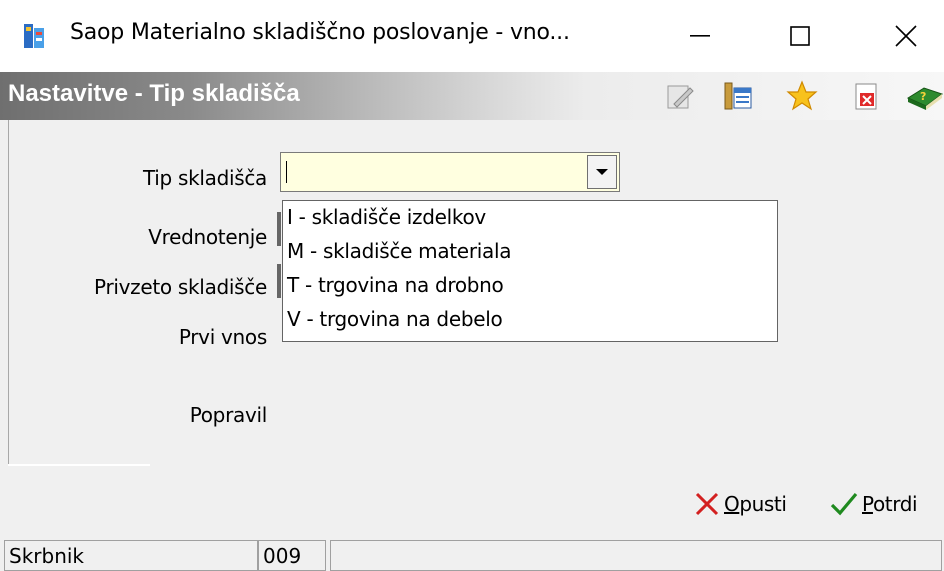 The width and height of the screenshot is (944, 571). I want to click on vrednotenje-field, so click(279, 229).